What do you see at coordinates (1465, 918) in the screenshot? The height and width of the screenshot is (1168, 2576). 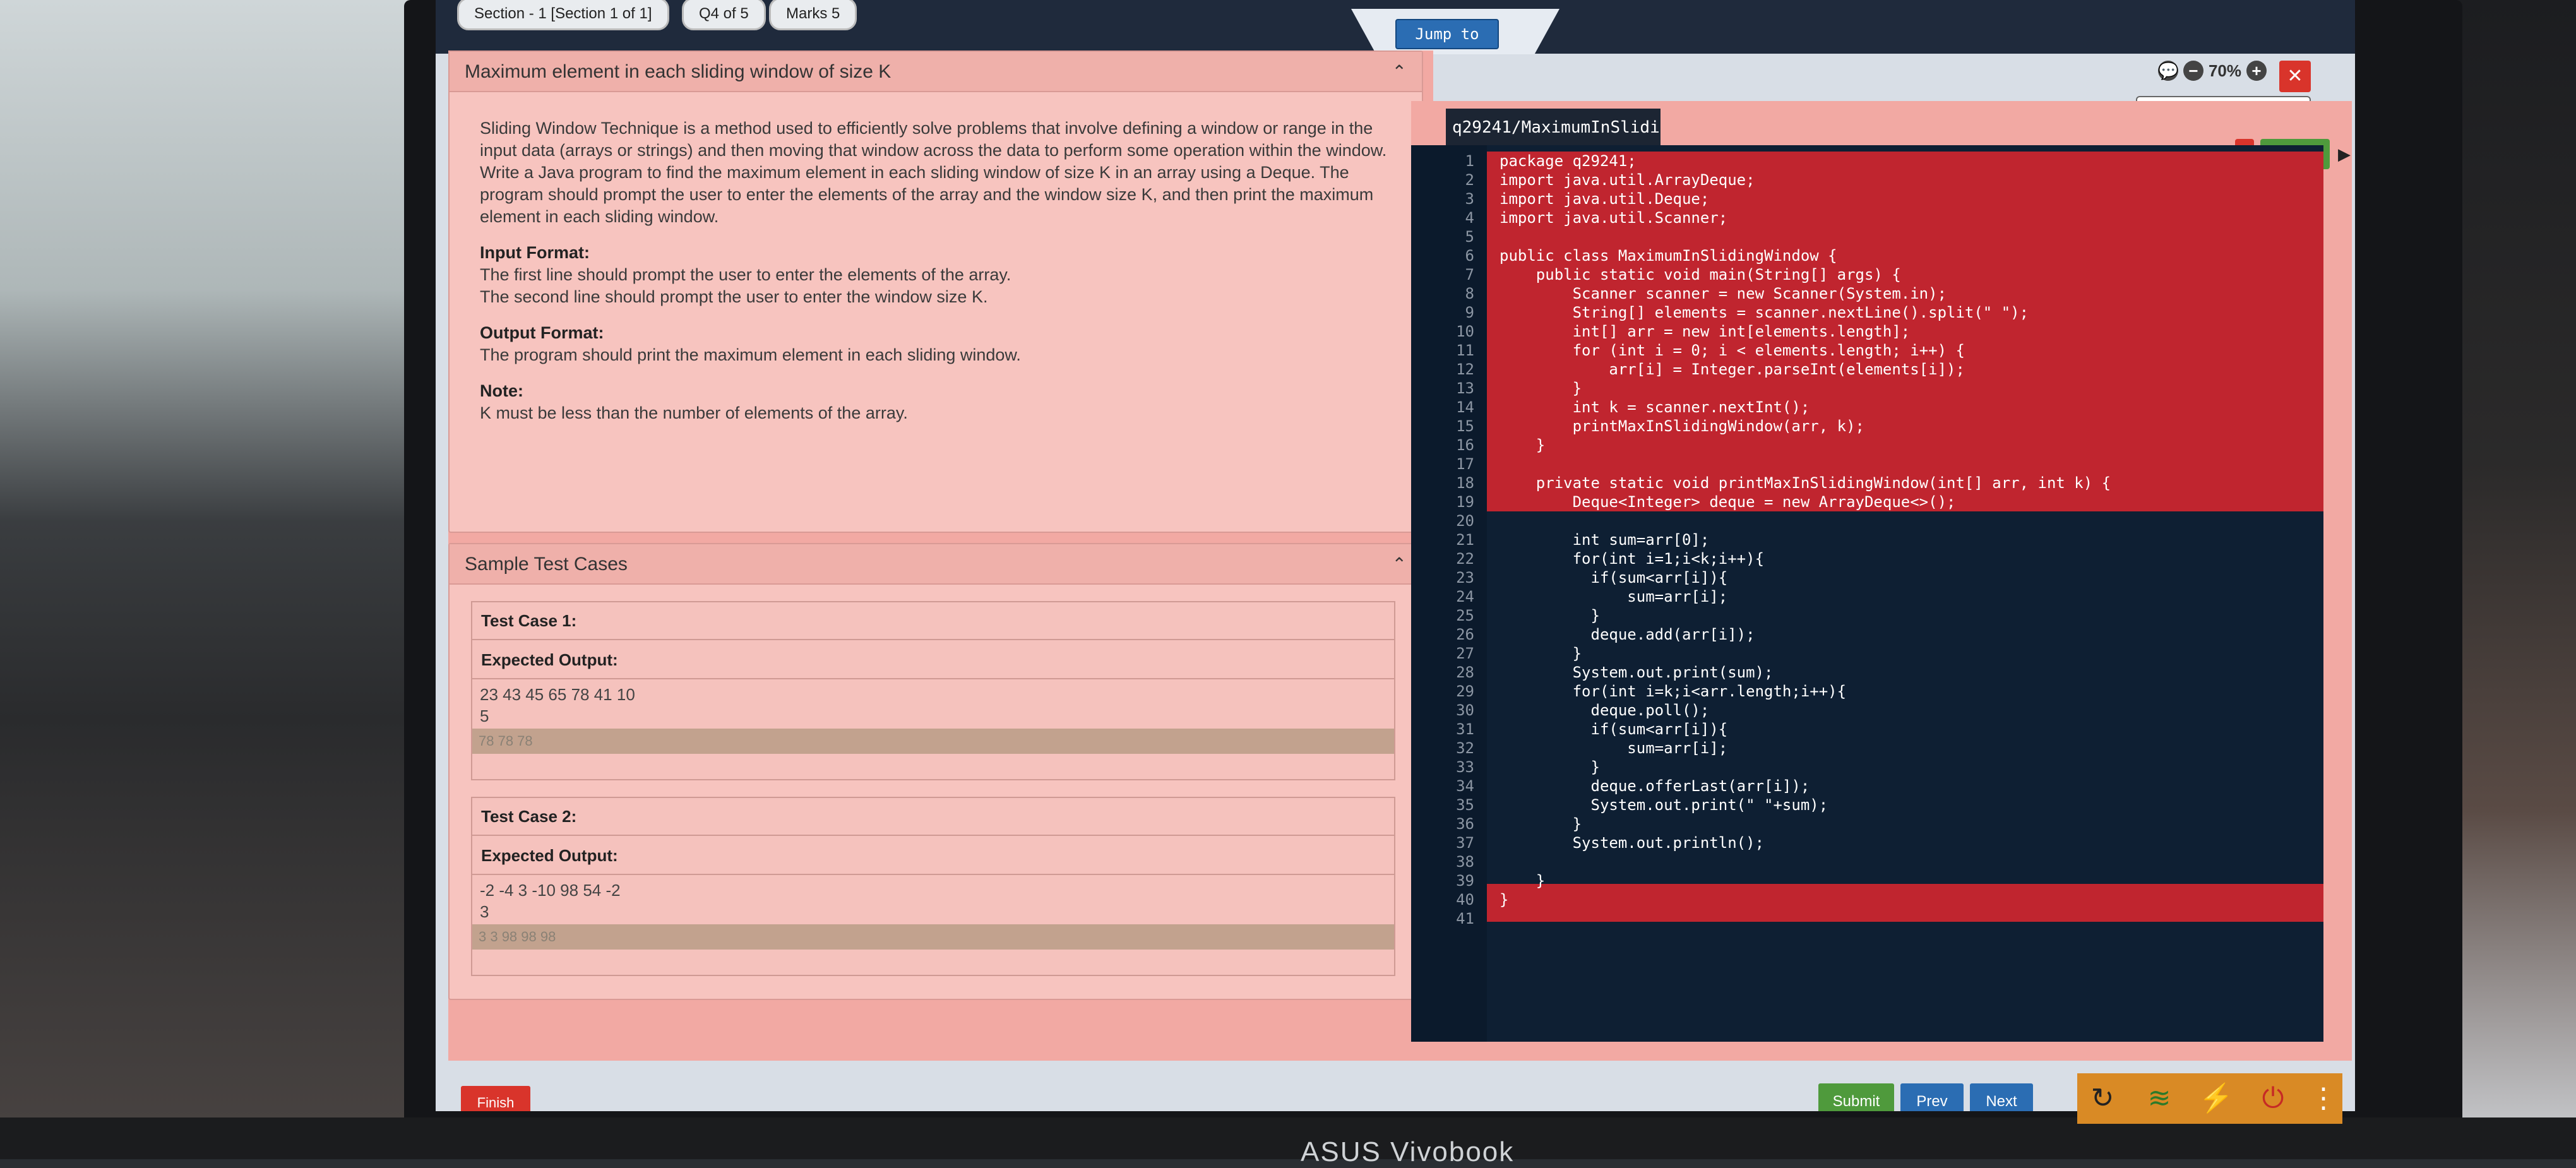 I see `line-number: 41` at bounding box center [1465, 918].